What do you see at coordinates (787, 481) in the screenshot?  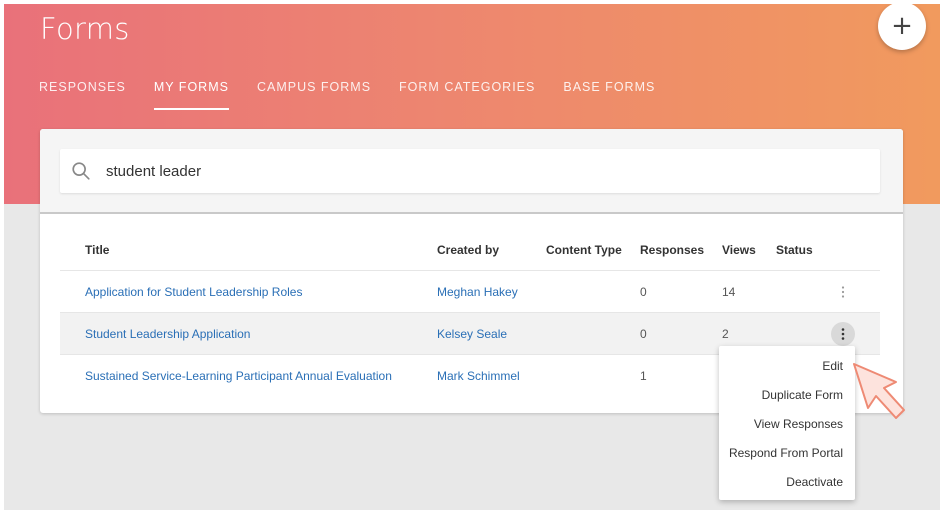 I see `menu-item-deactivate: Deactivate` at bounding box center [787, 481].